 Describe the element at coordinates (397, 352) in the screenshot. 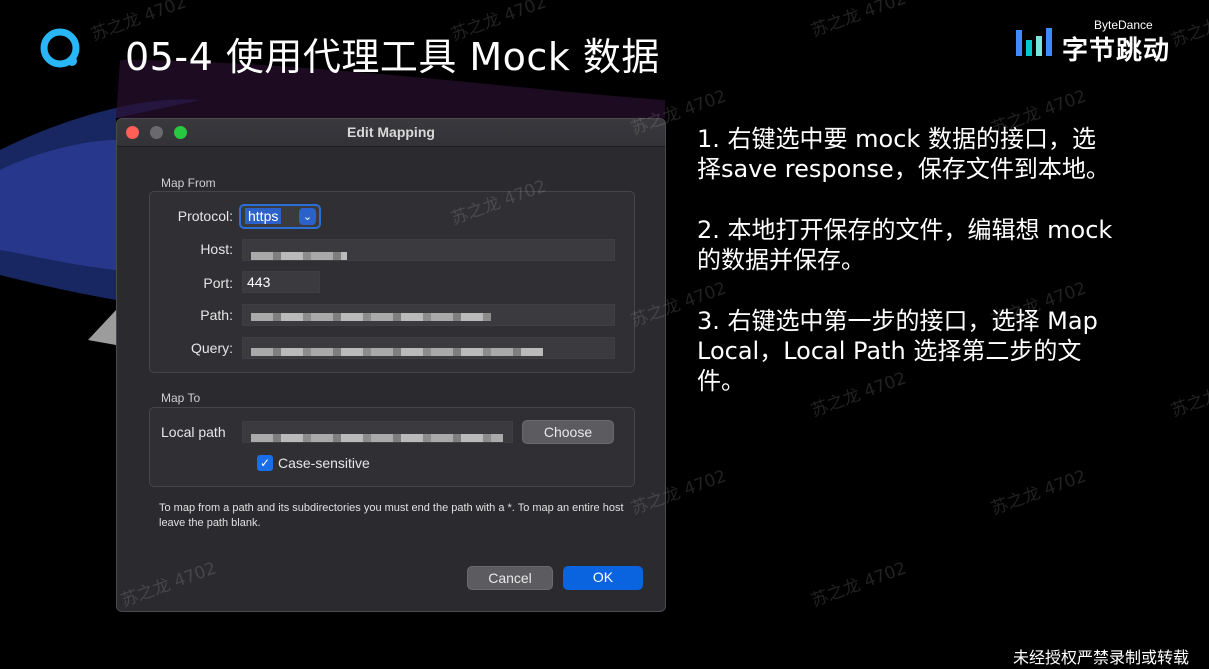

I see `query-redacted` at that location.